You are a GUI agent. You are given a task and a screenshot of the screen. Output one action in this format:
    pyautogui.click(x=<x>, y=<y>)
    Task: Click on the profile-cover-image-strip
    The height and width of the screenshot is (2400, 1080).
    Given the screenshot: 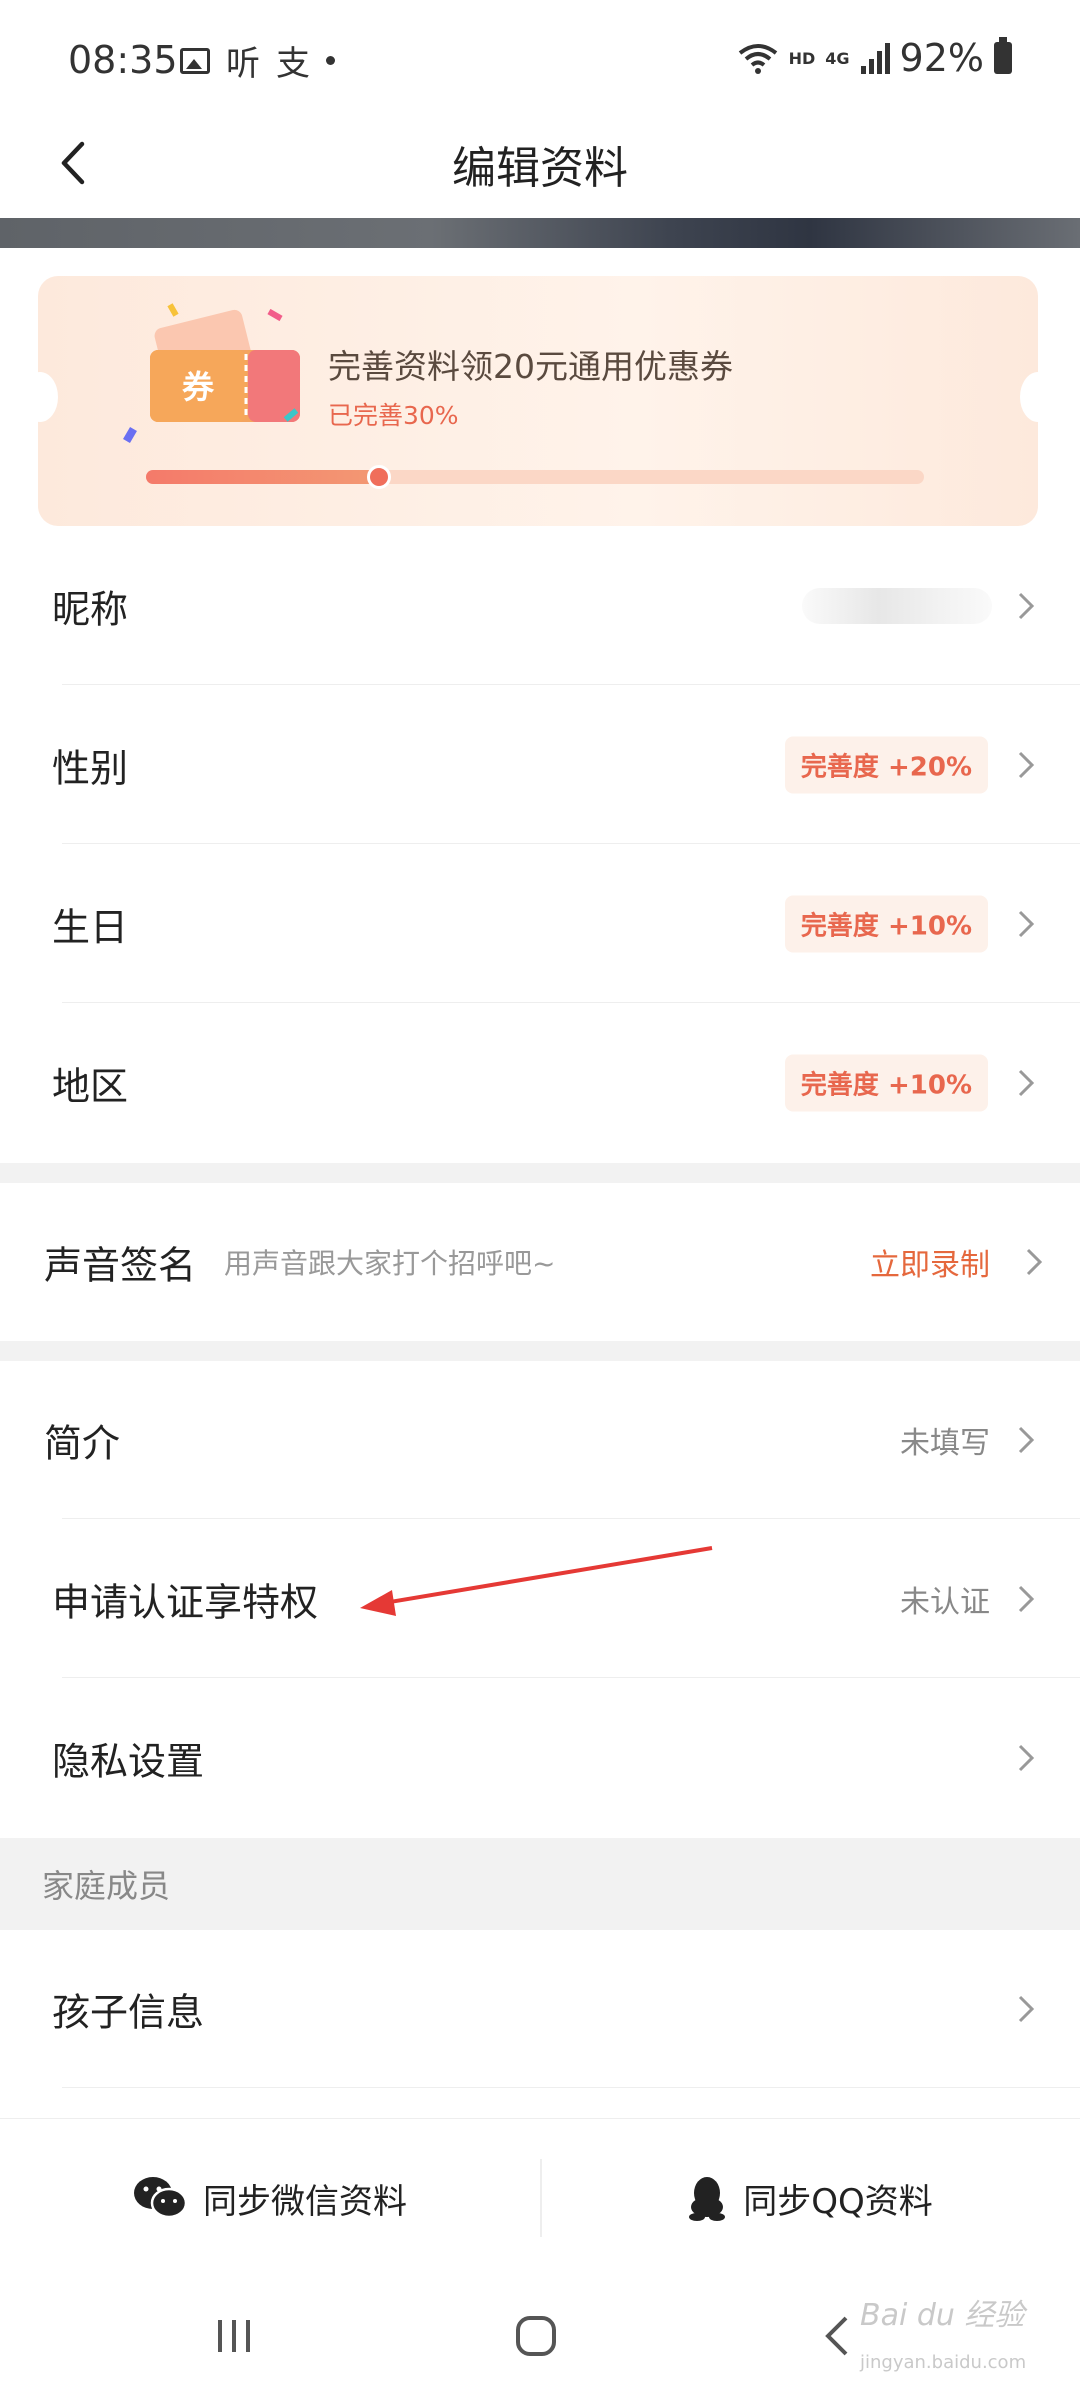 What is the action you would take?
    pyautogui.click(x=540, y=233)
    